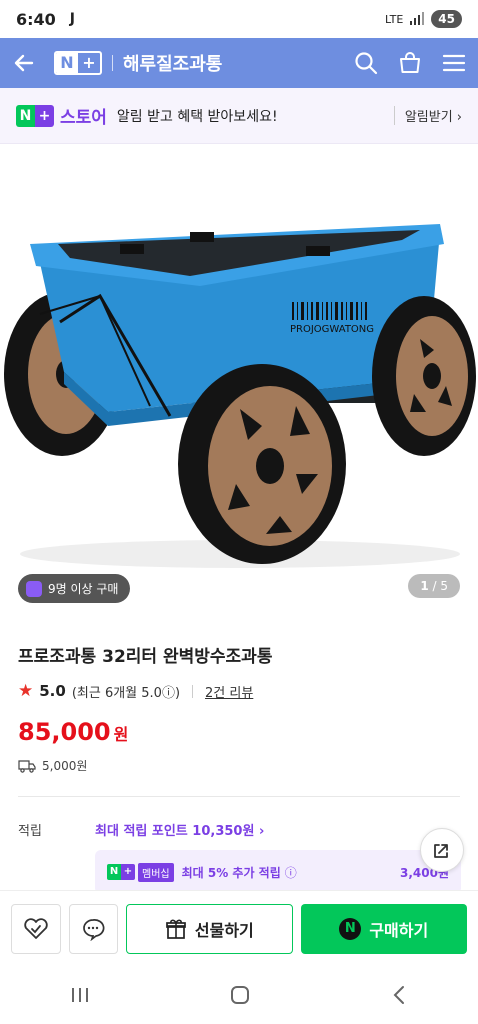  Describe the element at coordinates (231, 872) in the screenshot. I see `membership-text: 최대 5% 추가 적립` at that location.